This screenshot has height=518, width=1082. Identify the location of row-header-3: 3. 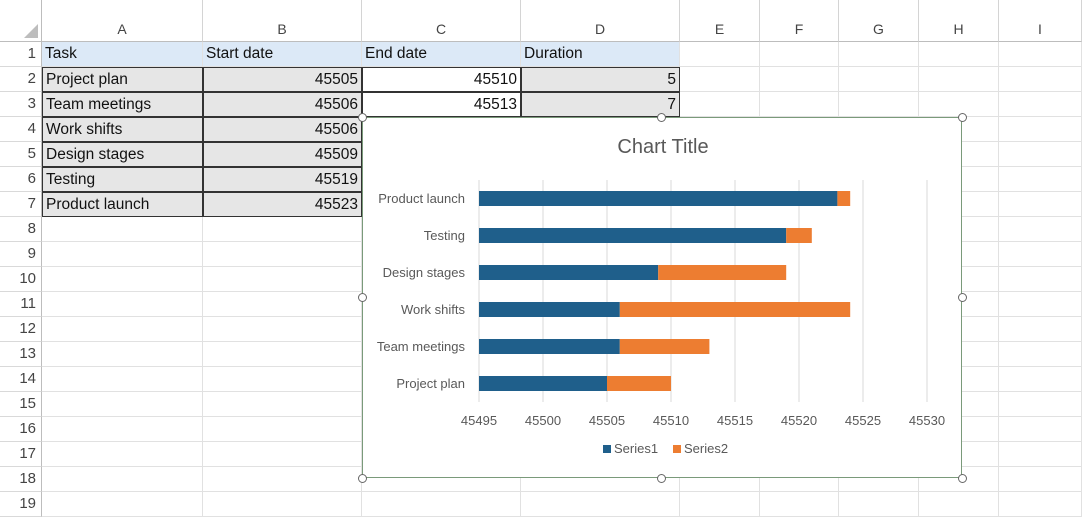
(21, 104).